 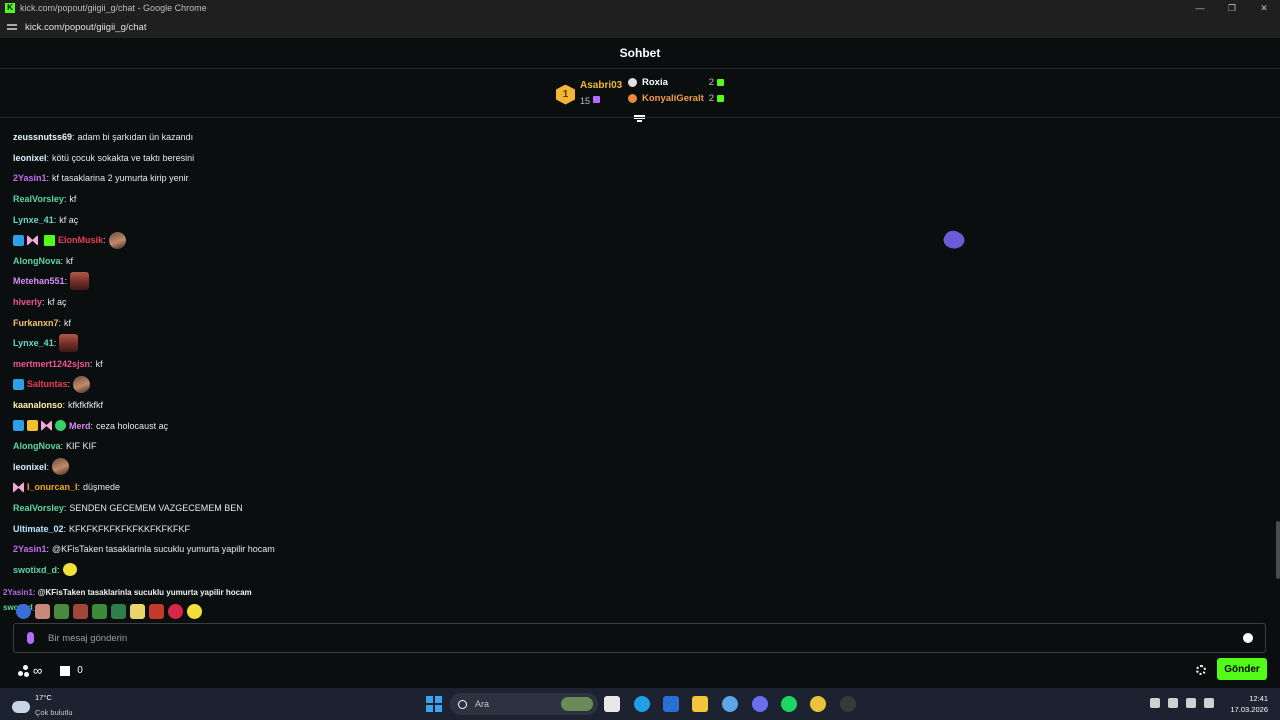 What do you see at coordinates (612, 704) in the screenshot?
I see `task-view-icon` at bounding box center [612, 704].